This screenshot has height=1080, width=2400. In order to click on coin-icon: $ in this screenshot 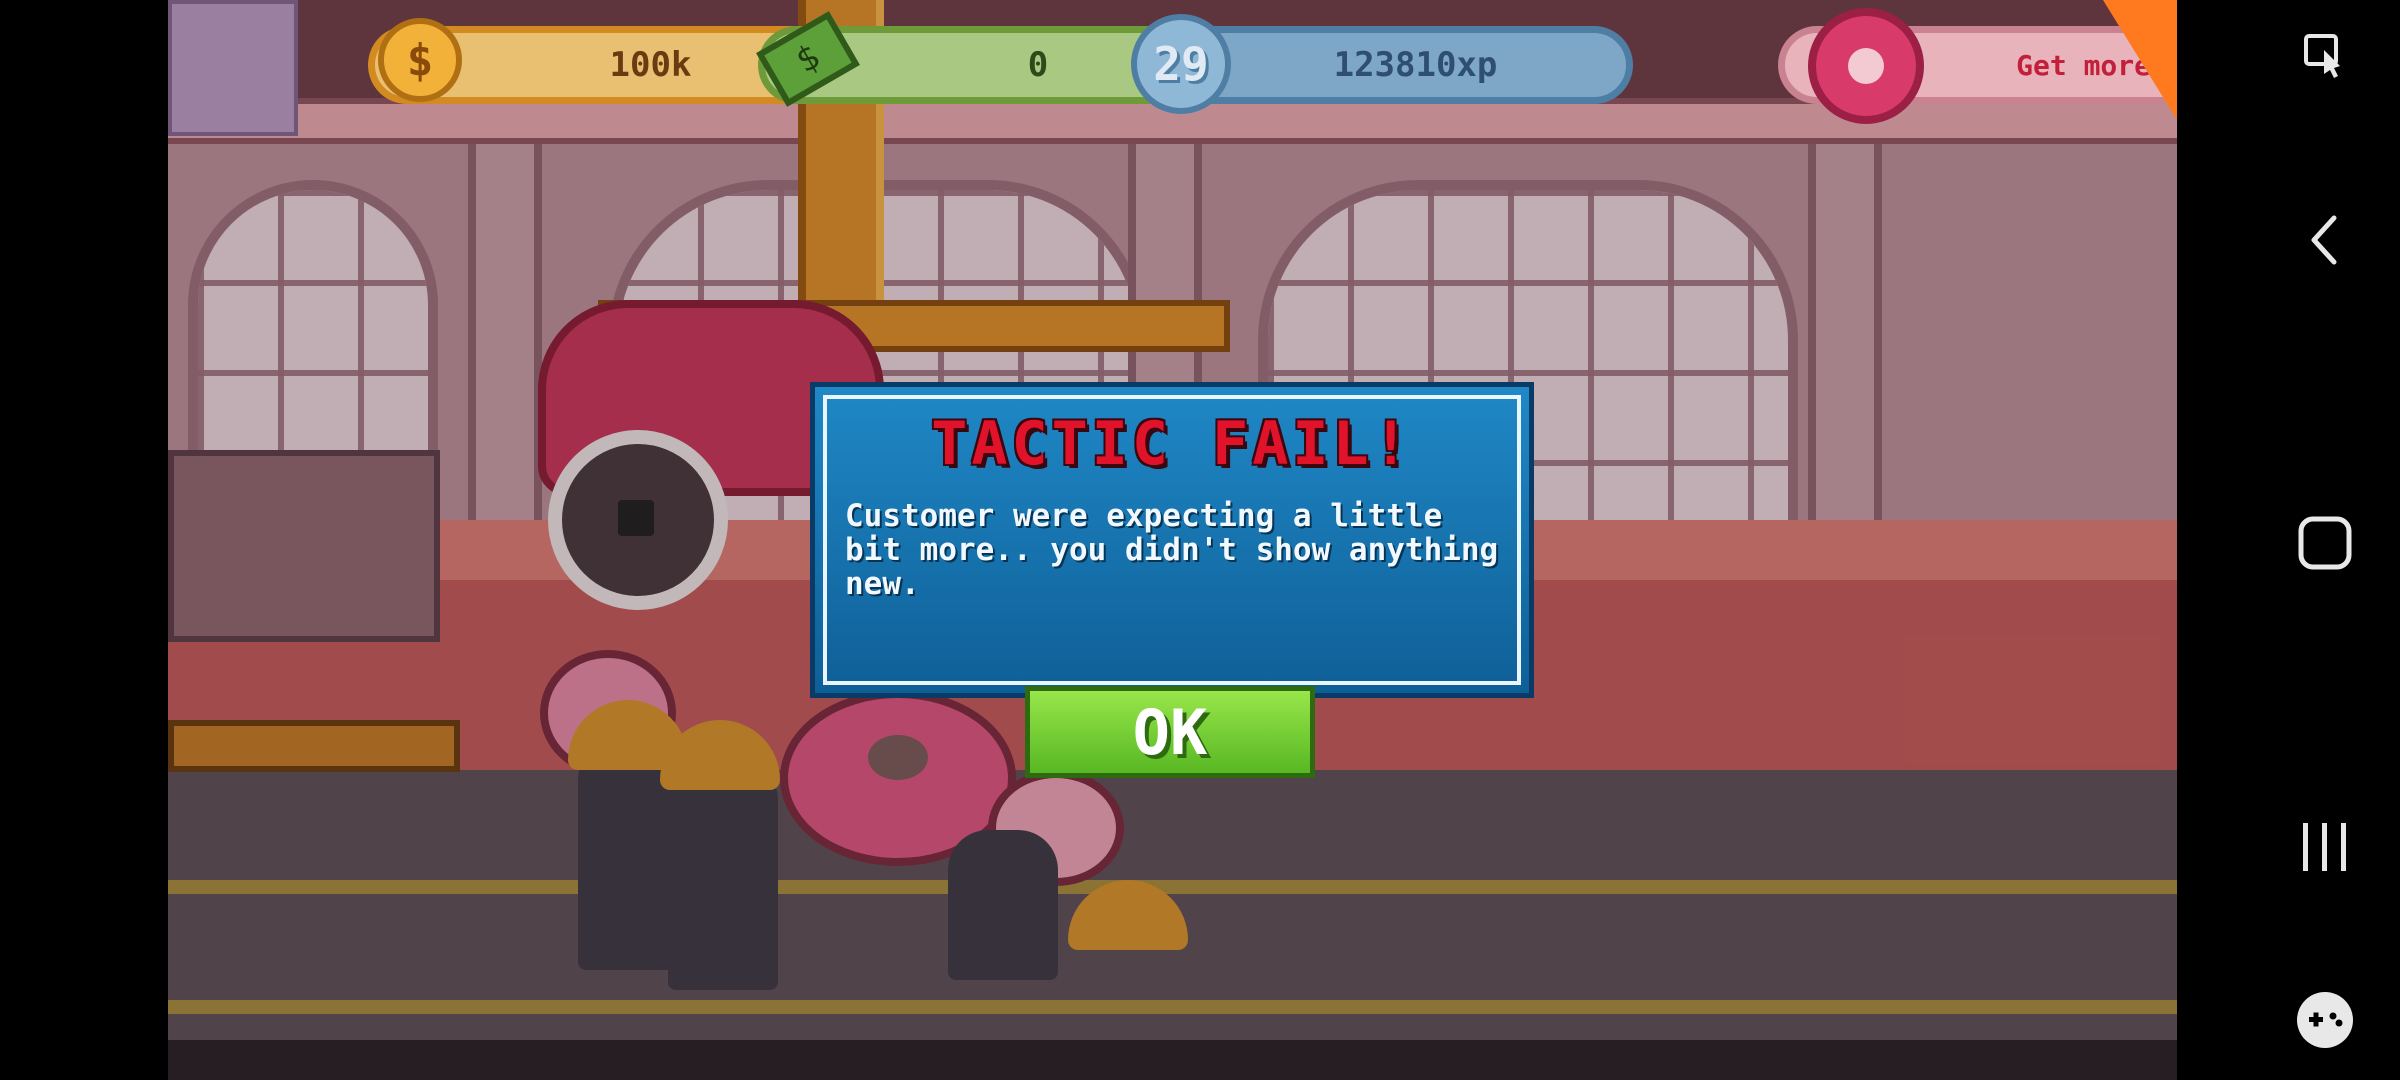, I will do `click(420, 60)`.